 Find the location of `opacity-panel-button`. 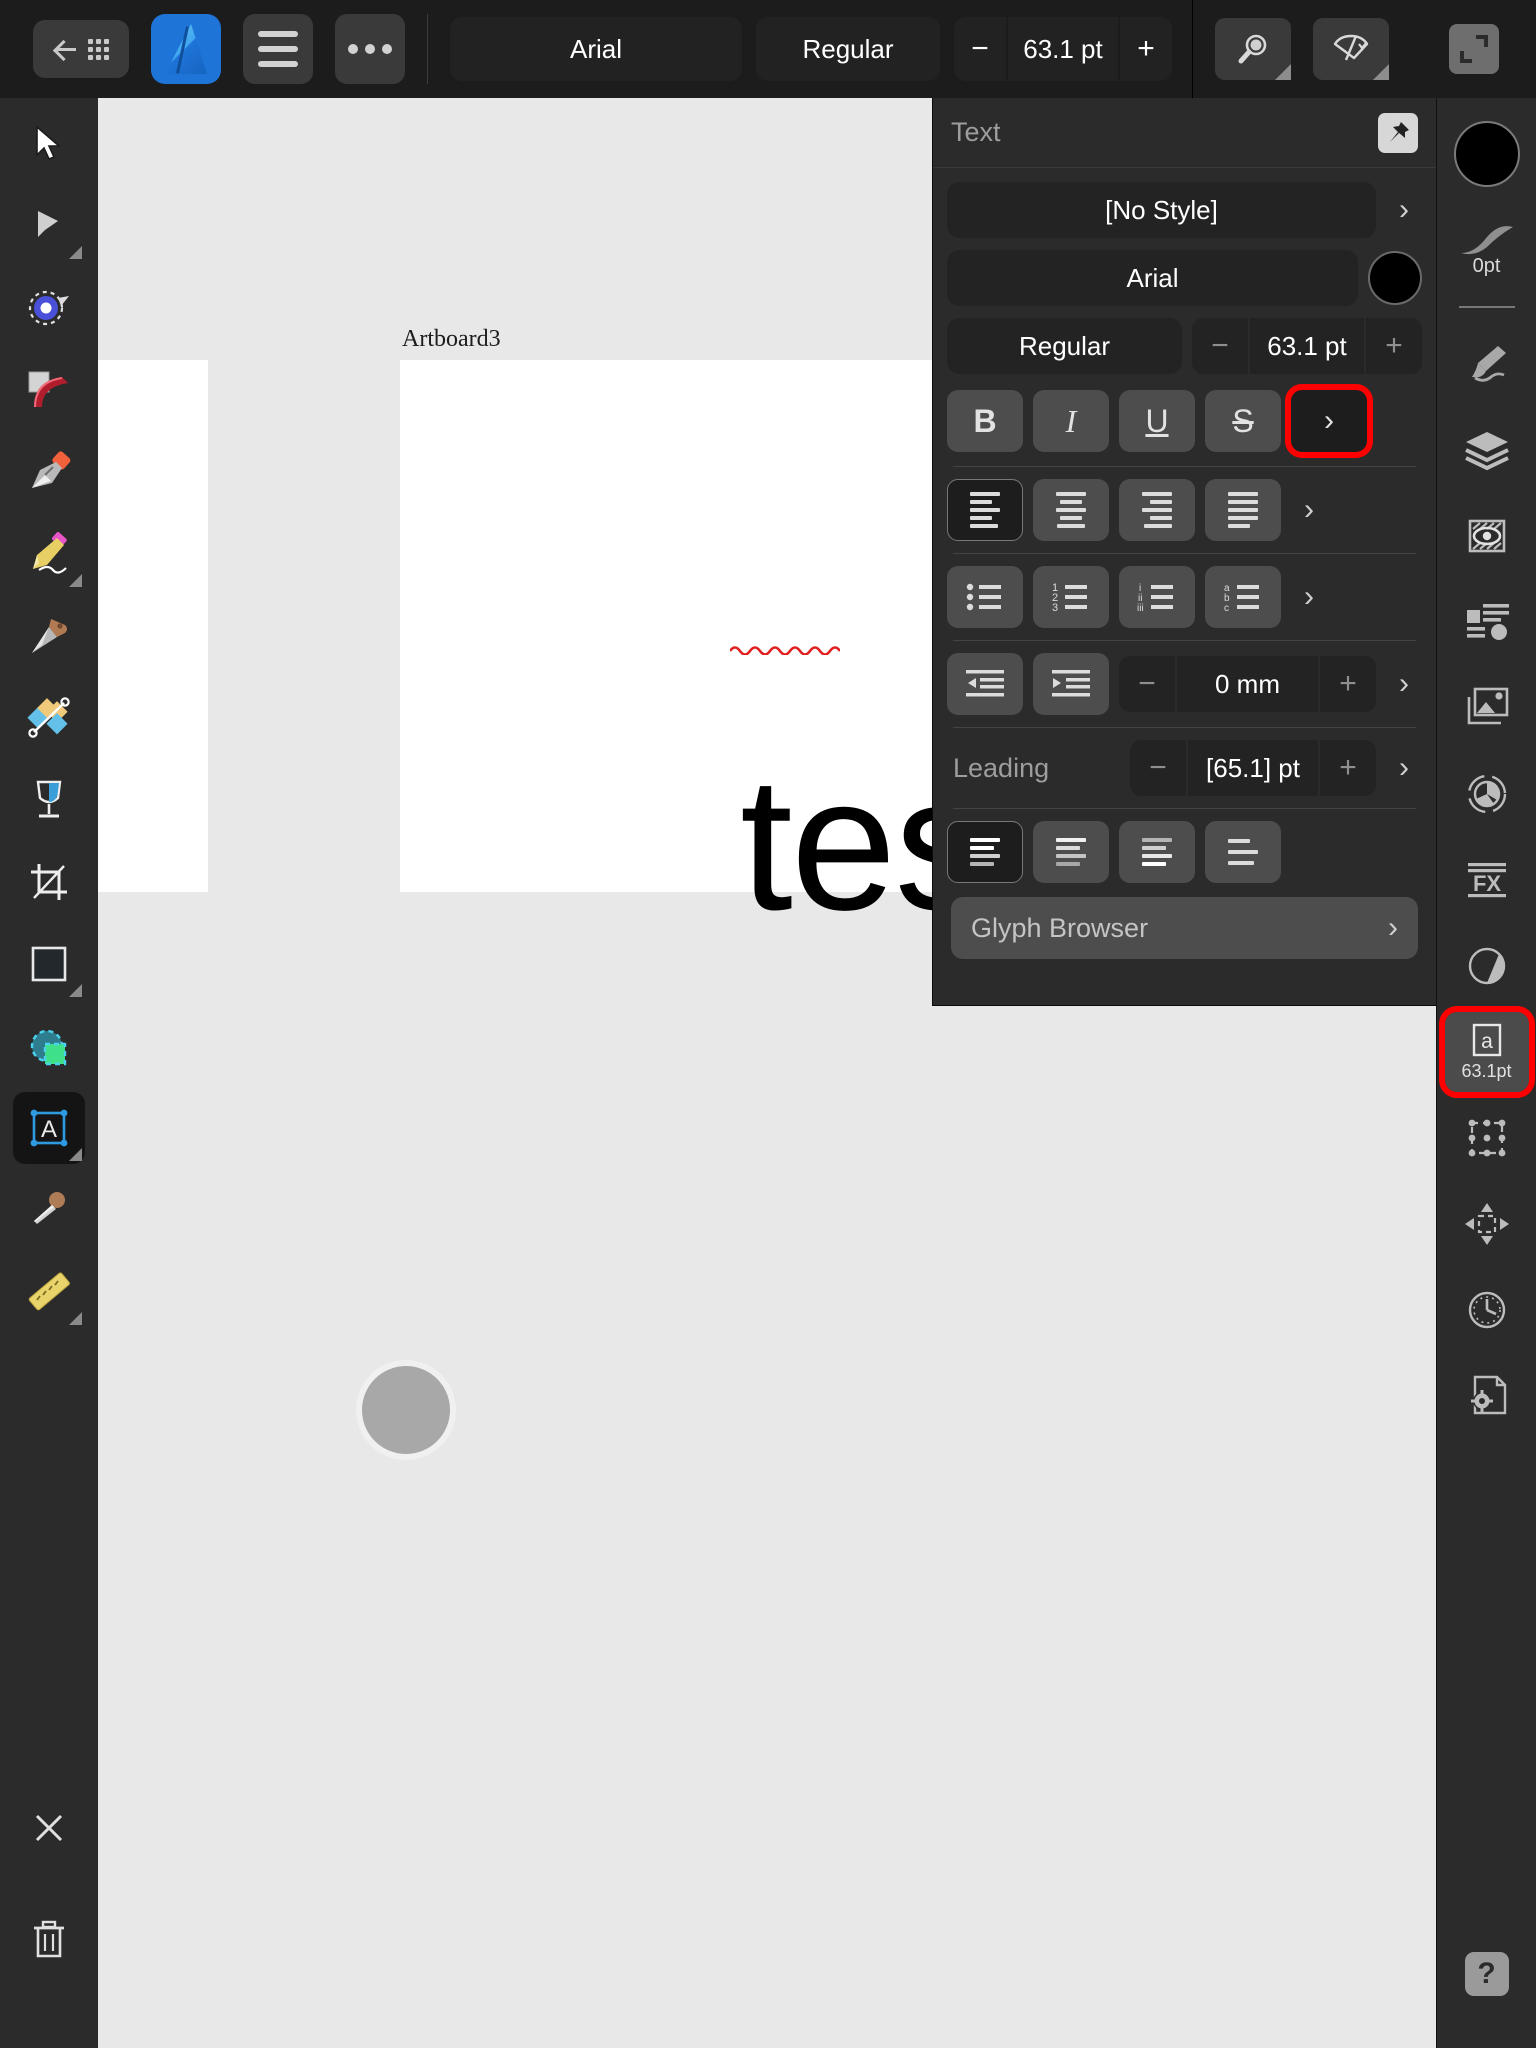

opacity-panel-button is located at coordinates (1487, 966).